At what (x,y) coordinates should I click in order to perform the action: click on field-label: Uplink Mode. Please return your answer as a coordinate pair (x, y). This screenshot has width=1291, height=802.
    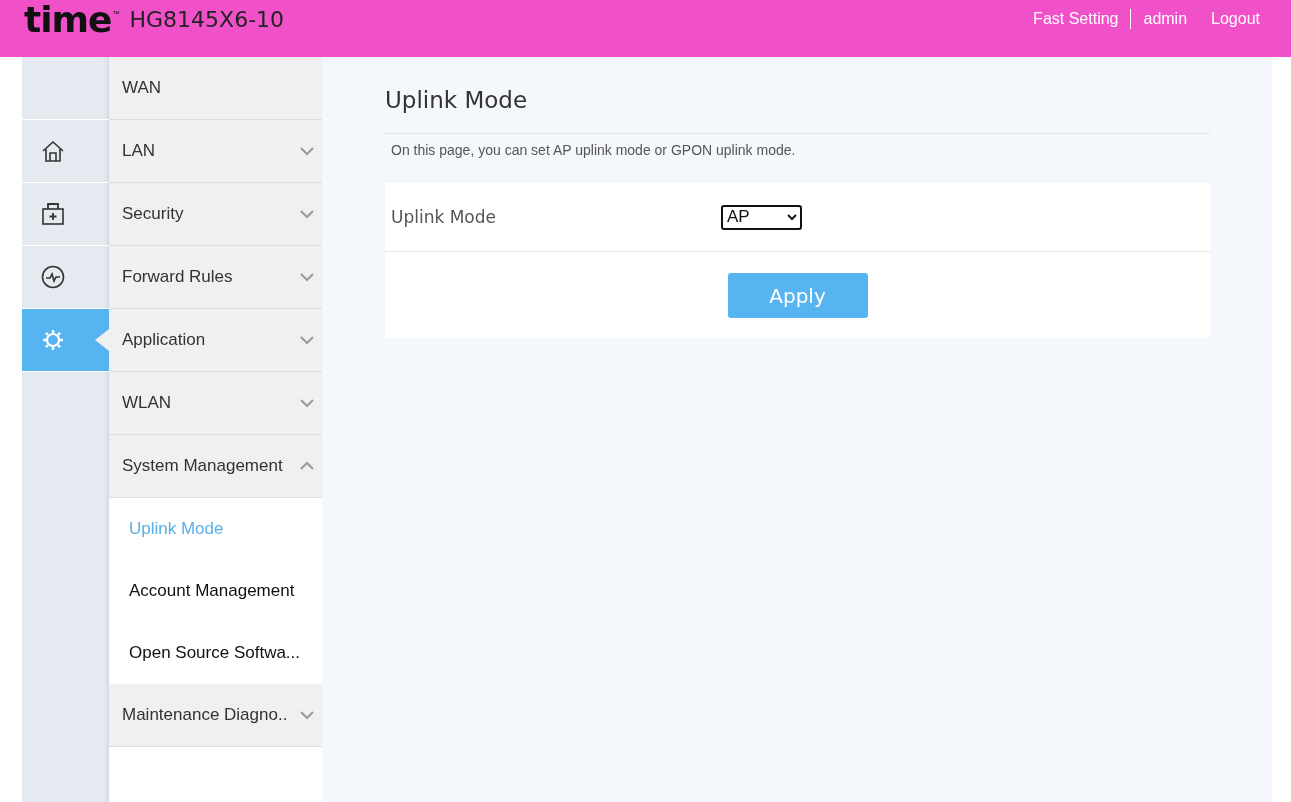
    Looking at the image, I should click on (444, 217).